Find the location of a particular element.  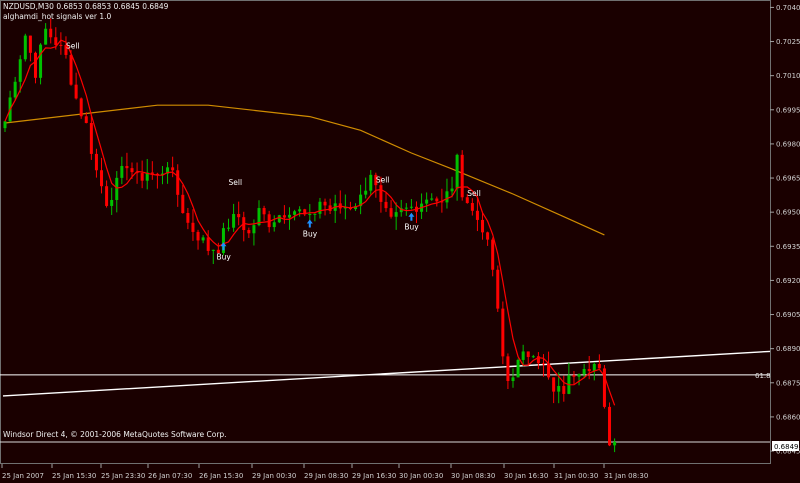

symbol-header: NZDUSD,M30 0.6853 0.6853 0.6845 0.6849 is located at coordinates (86, 6).